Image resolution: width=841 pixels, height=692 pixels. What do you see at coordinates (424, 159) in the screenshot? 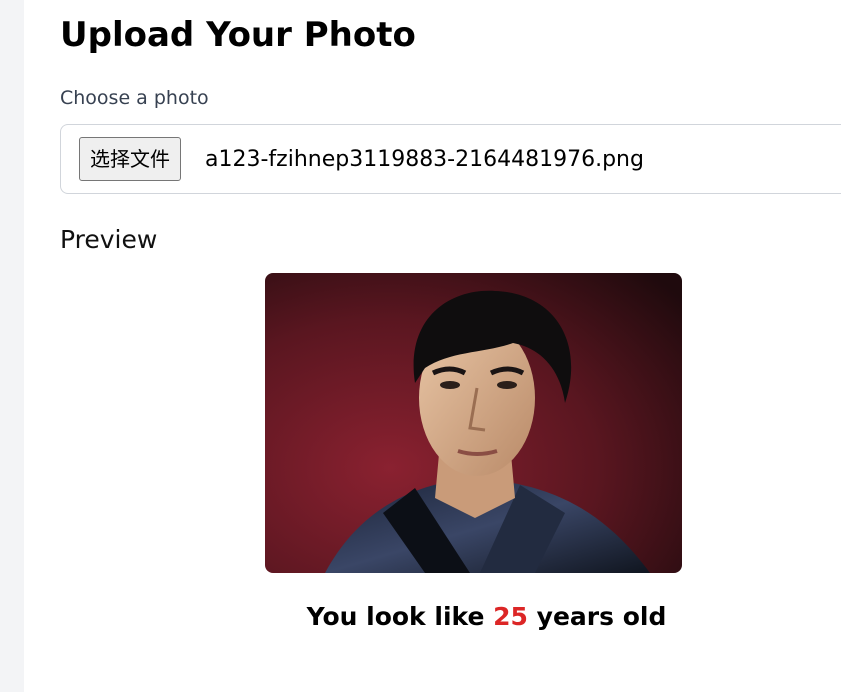
I see `selected-file-name: a123-fzihnep3119883-2164481976.png` at bounding box center [424, 159].